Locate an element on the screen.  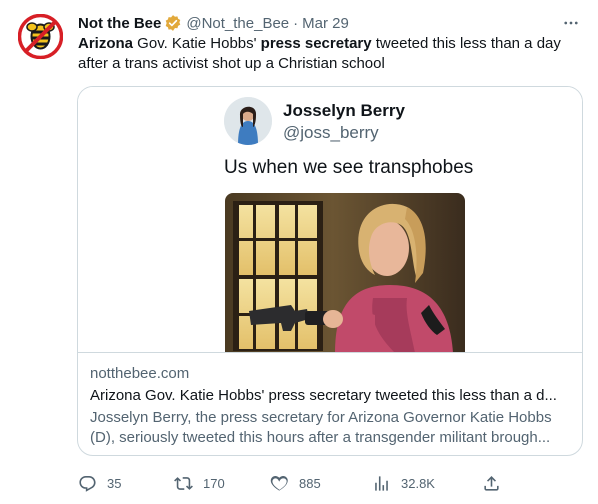
card-domain: notthebee.com is located at coordinates (140, 373).